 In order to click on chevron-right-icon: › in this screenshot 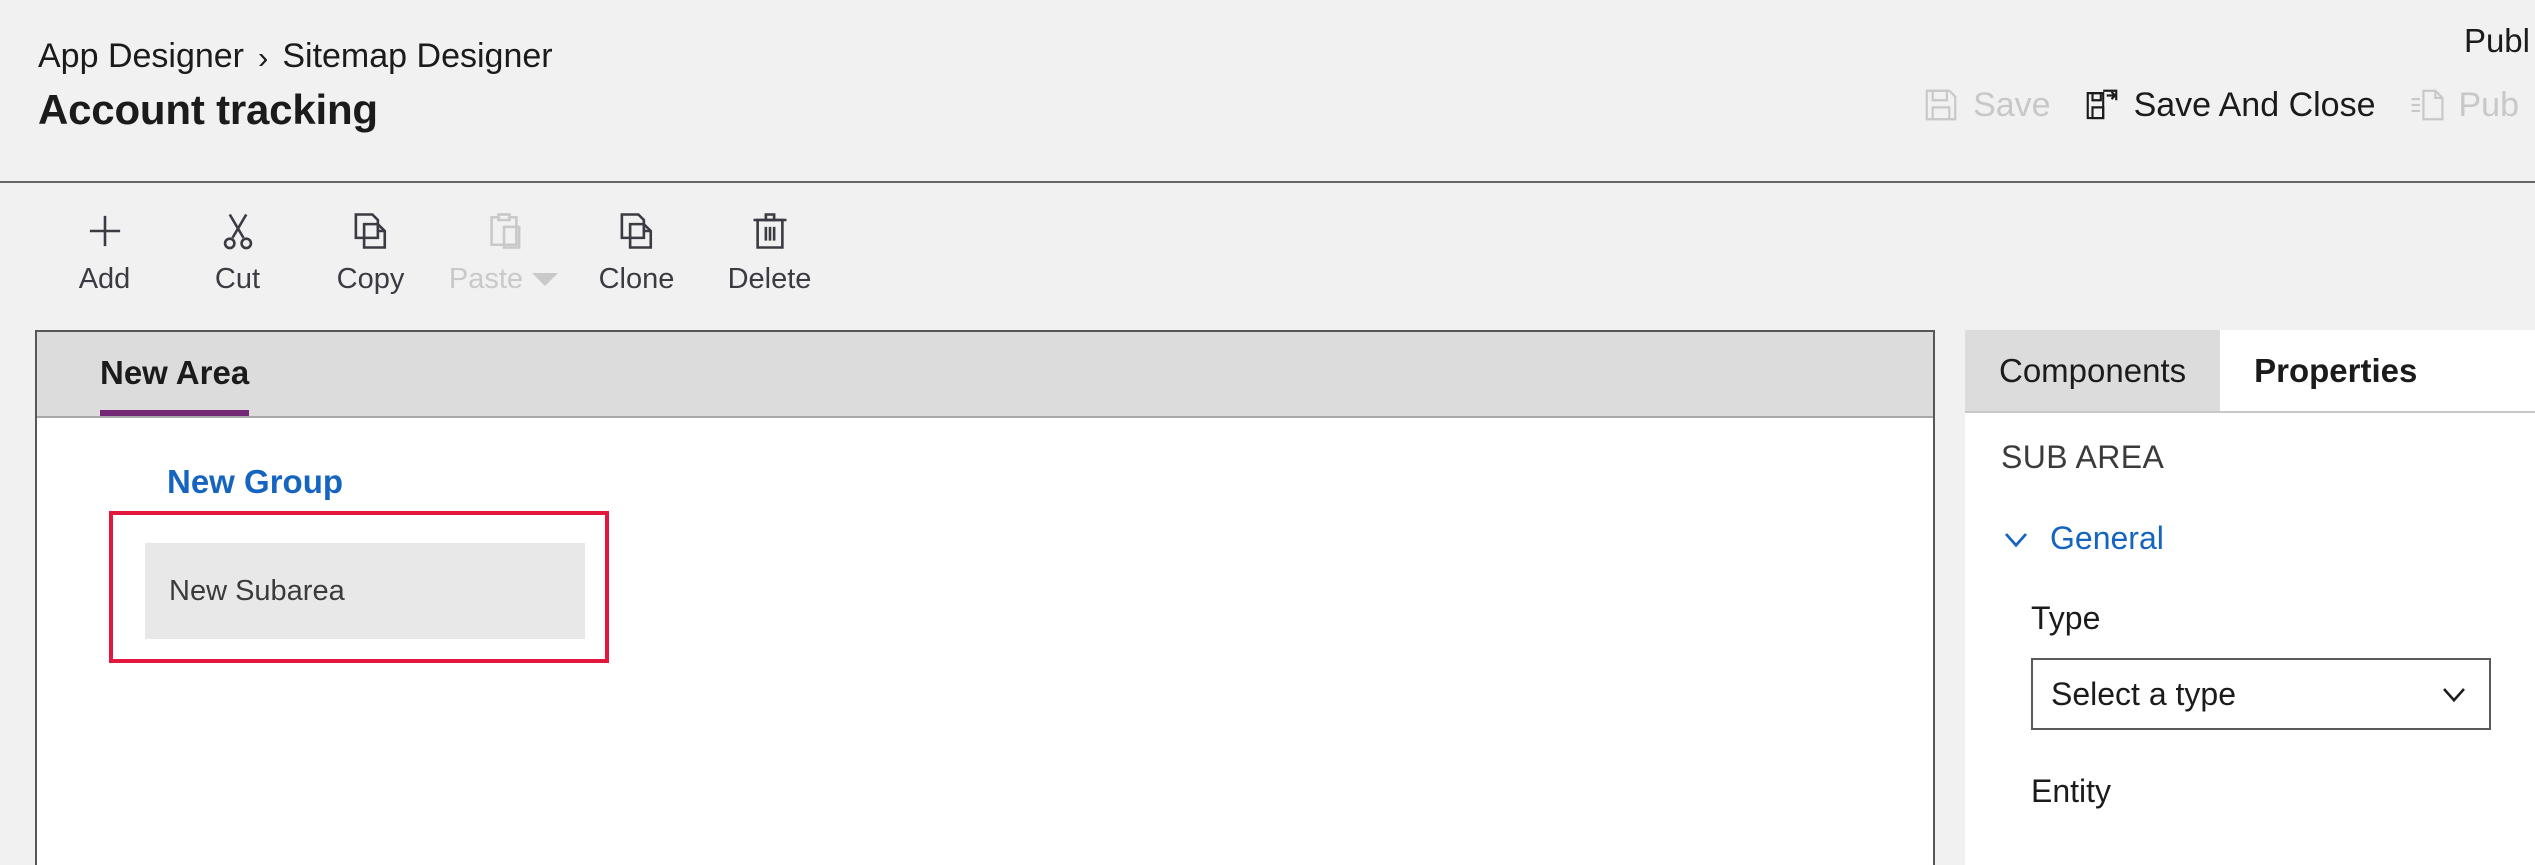, I will do `click(263, 57)`.